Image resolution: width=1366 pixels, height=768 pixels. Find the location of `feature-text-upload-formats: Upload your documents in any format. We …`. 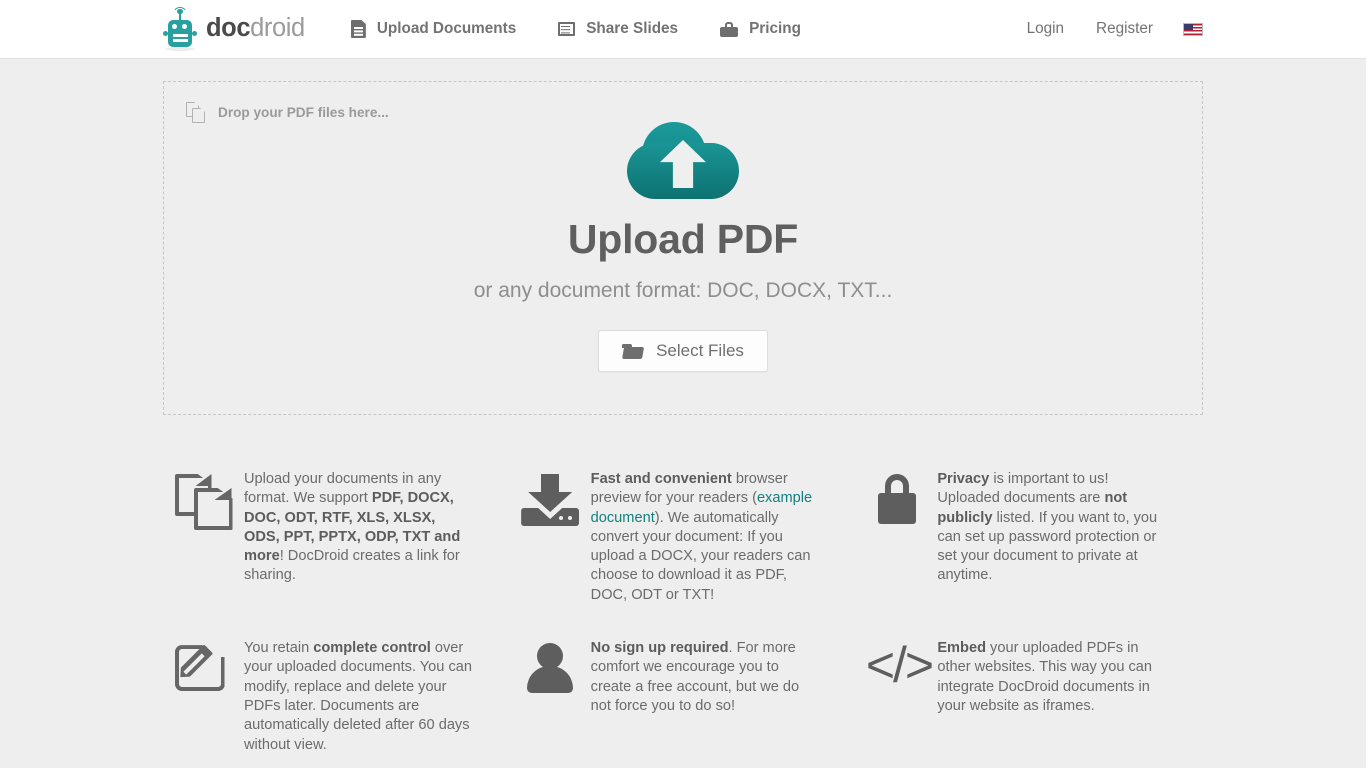

feature-text-upload-formats: Upload your documents in any format. We … is located at coordinates (352, 527).